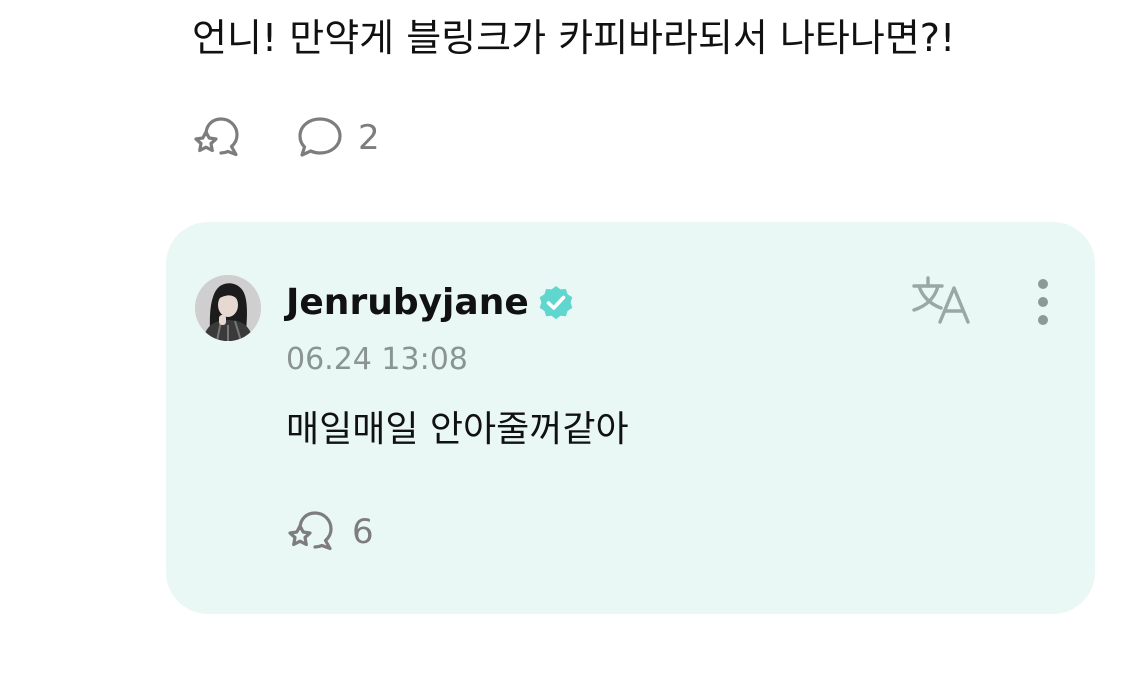 This screenshot has width=1125, height=674. I want to click on post-reaction-button, so click(218, 138).